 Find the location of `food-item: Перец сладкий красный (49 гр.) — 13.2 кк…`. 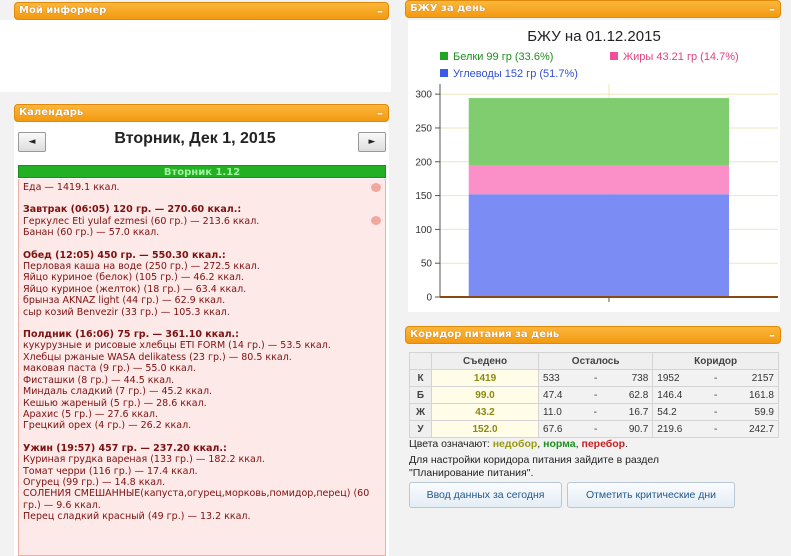

food-item: Перец сладкий красный (49 гр.) — 13.2 кк… is located at coordinates (137, 517).